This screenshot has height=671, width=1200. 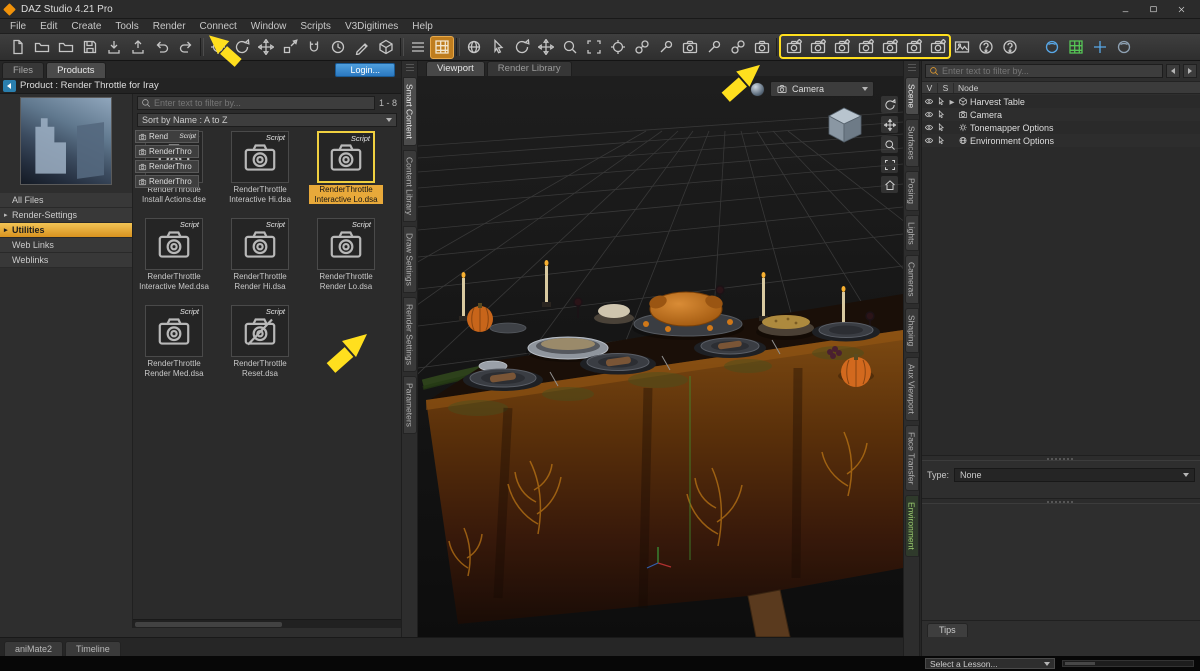 What do you see at coordinates (911, 389) in the screenshot?
I see `tab-aux-viewport: Aux Viewport` at bounding box center [911, 389].